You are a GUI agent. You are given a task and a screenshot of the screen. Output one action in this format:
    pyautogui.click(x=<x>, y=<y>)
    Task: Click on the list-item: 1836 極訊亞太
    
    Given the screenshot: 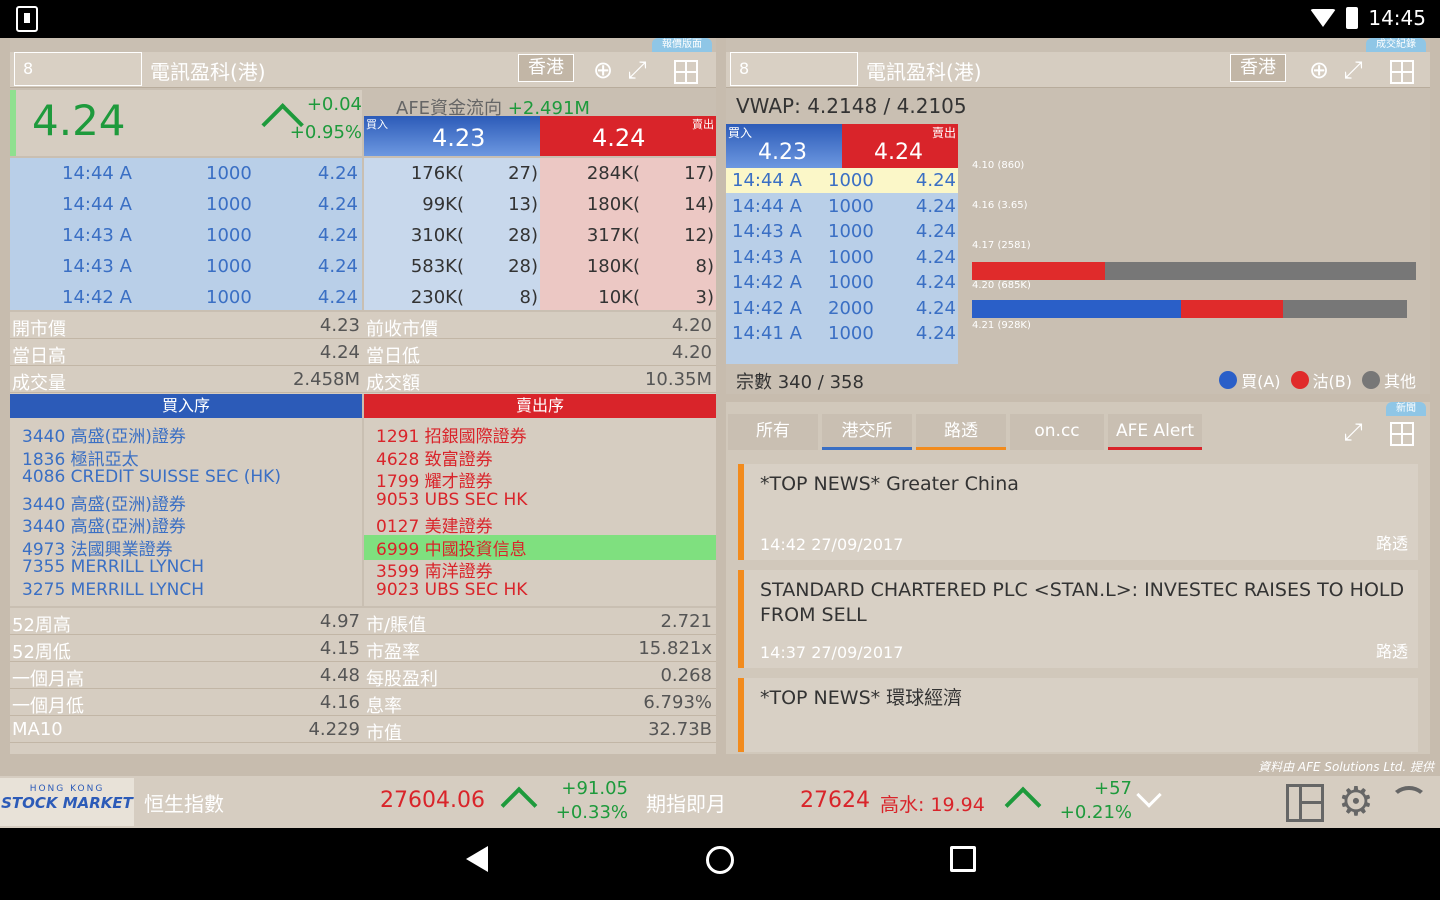 What is the action you would take?
    pyautogui.click(x=80, y=457)
    